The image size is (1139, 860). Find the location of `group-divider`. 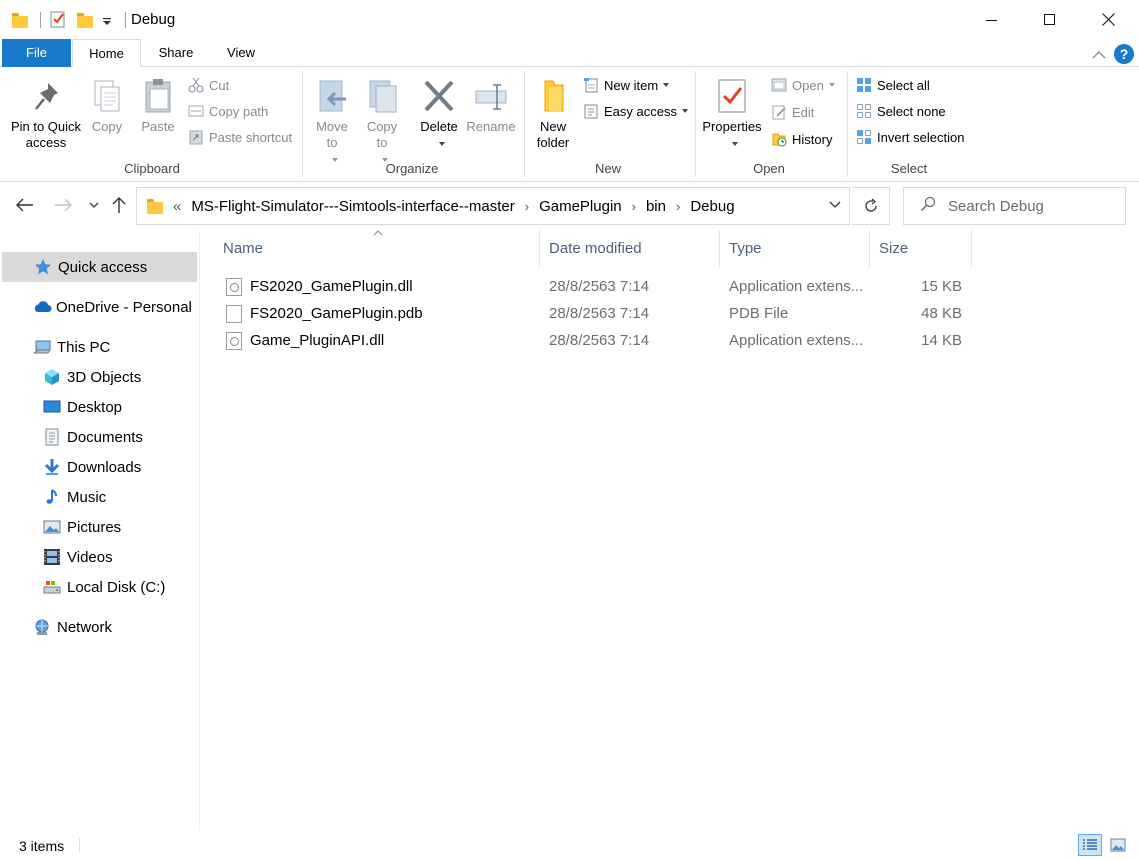

group-divider is located at coordinates (695, 124).